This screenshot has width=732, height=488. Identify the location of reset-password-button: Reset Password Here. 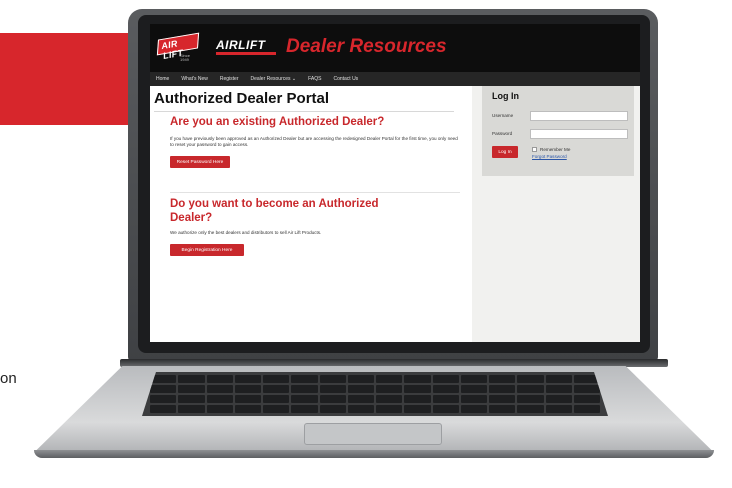
(200, 162).